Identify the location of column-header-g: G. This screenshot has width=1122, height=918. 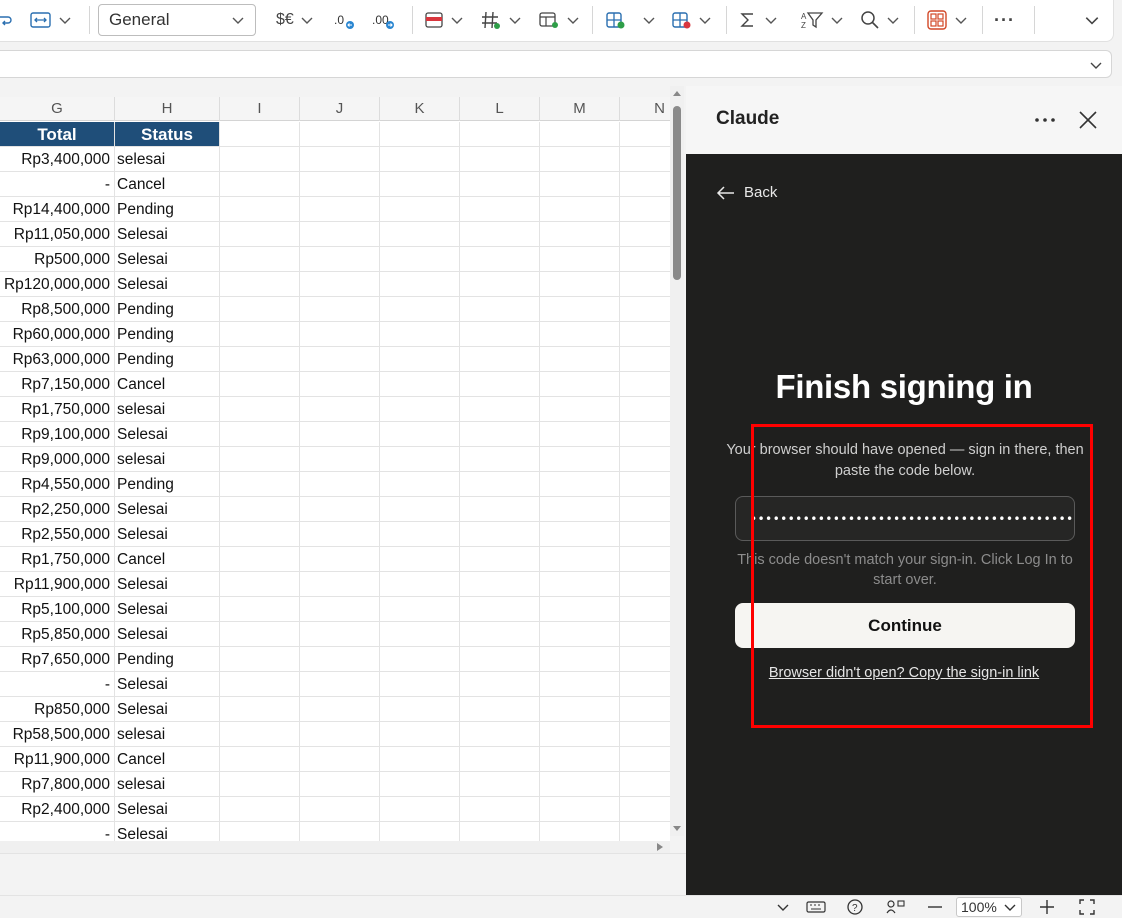
(57, 109).